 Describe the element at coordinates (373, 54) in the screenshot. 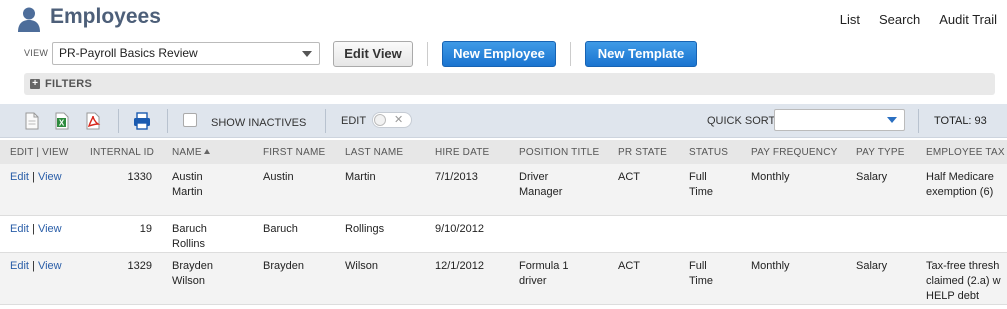

I see `edit-view-button: Edit View` at that location.